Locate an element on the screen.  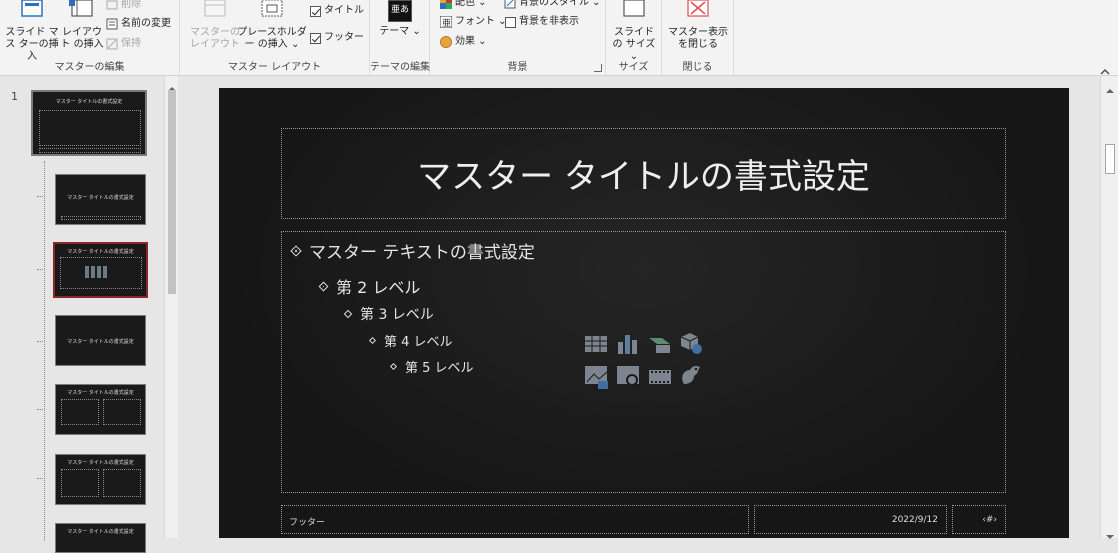
insert-placeholder-button: プレースホルダー の挿入 ⌄ is located at coordinates (272, 25).